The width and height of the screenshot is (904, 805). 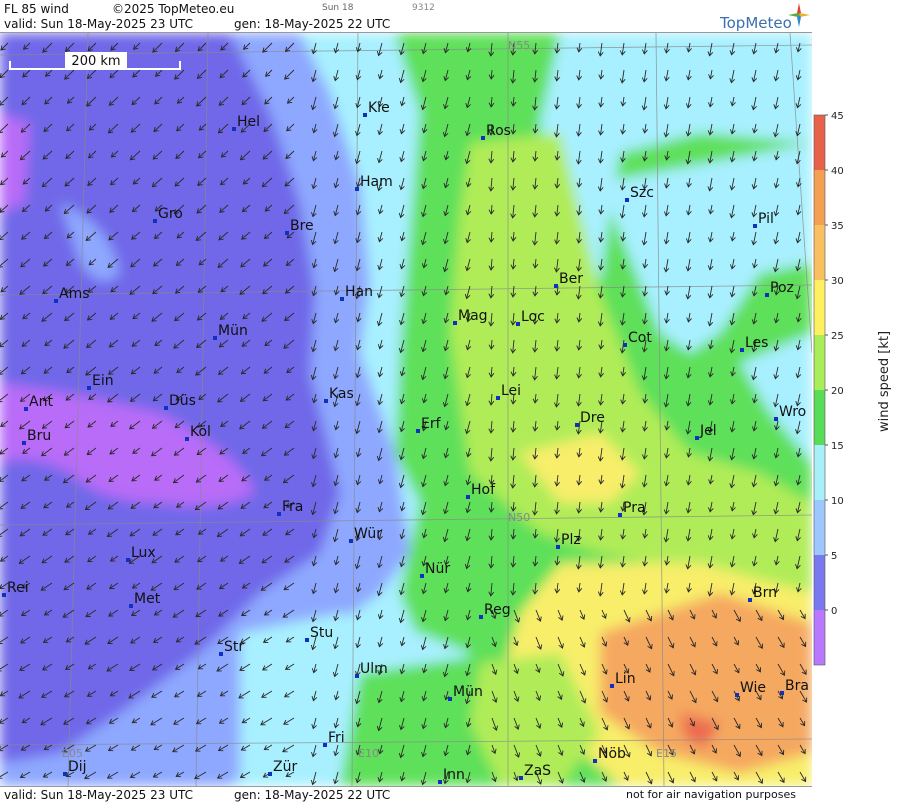 I want to click on disclaimer: not for air navigation purposes, so click(x=711, y=794).